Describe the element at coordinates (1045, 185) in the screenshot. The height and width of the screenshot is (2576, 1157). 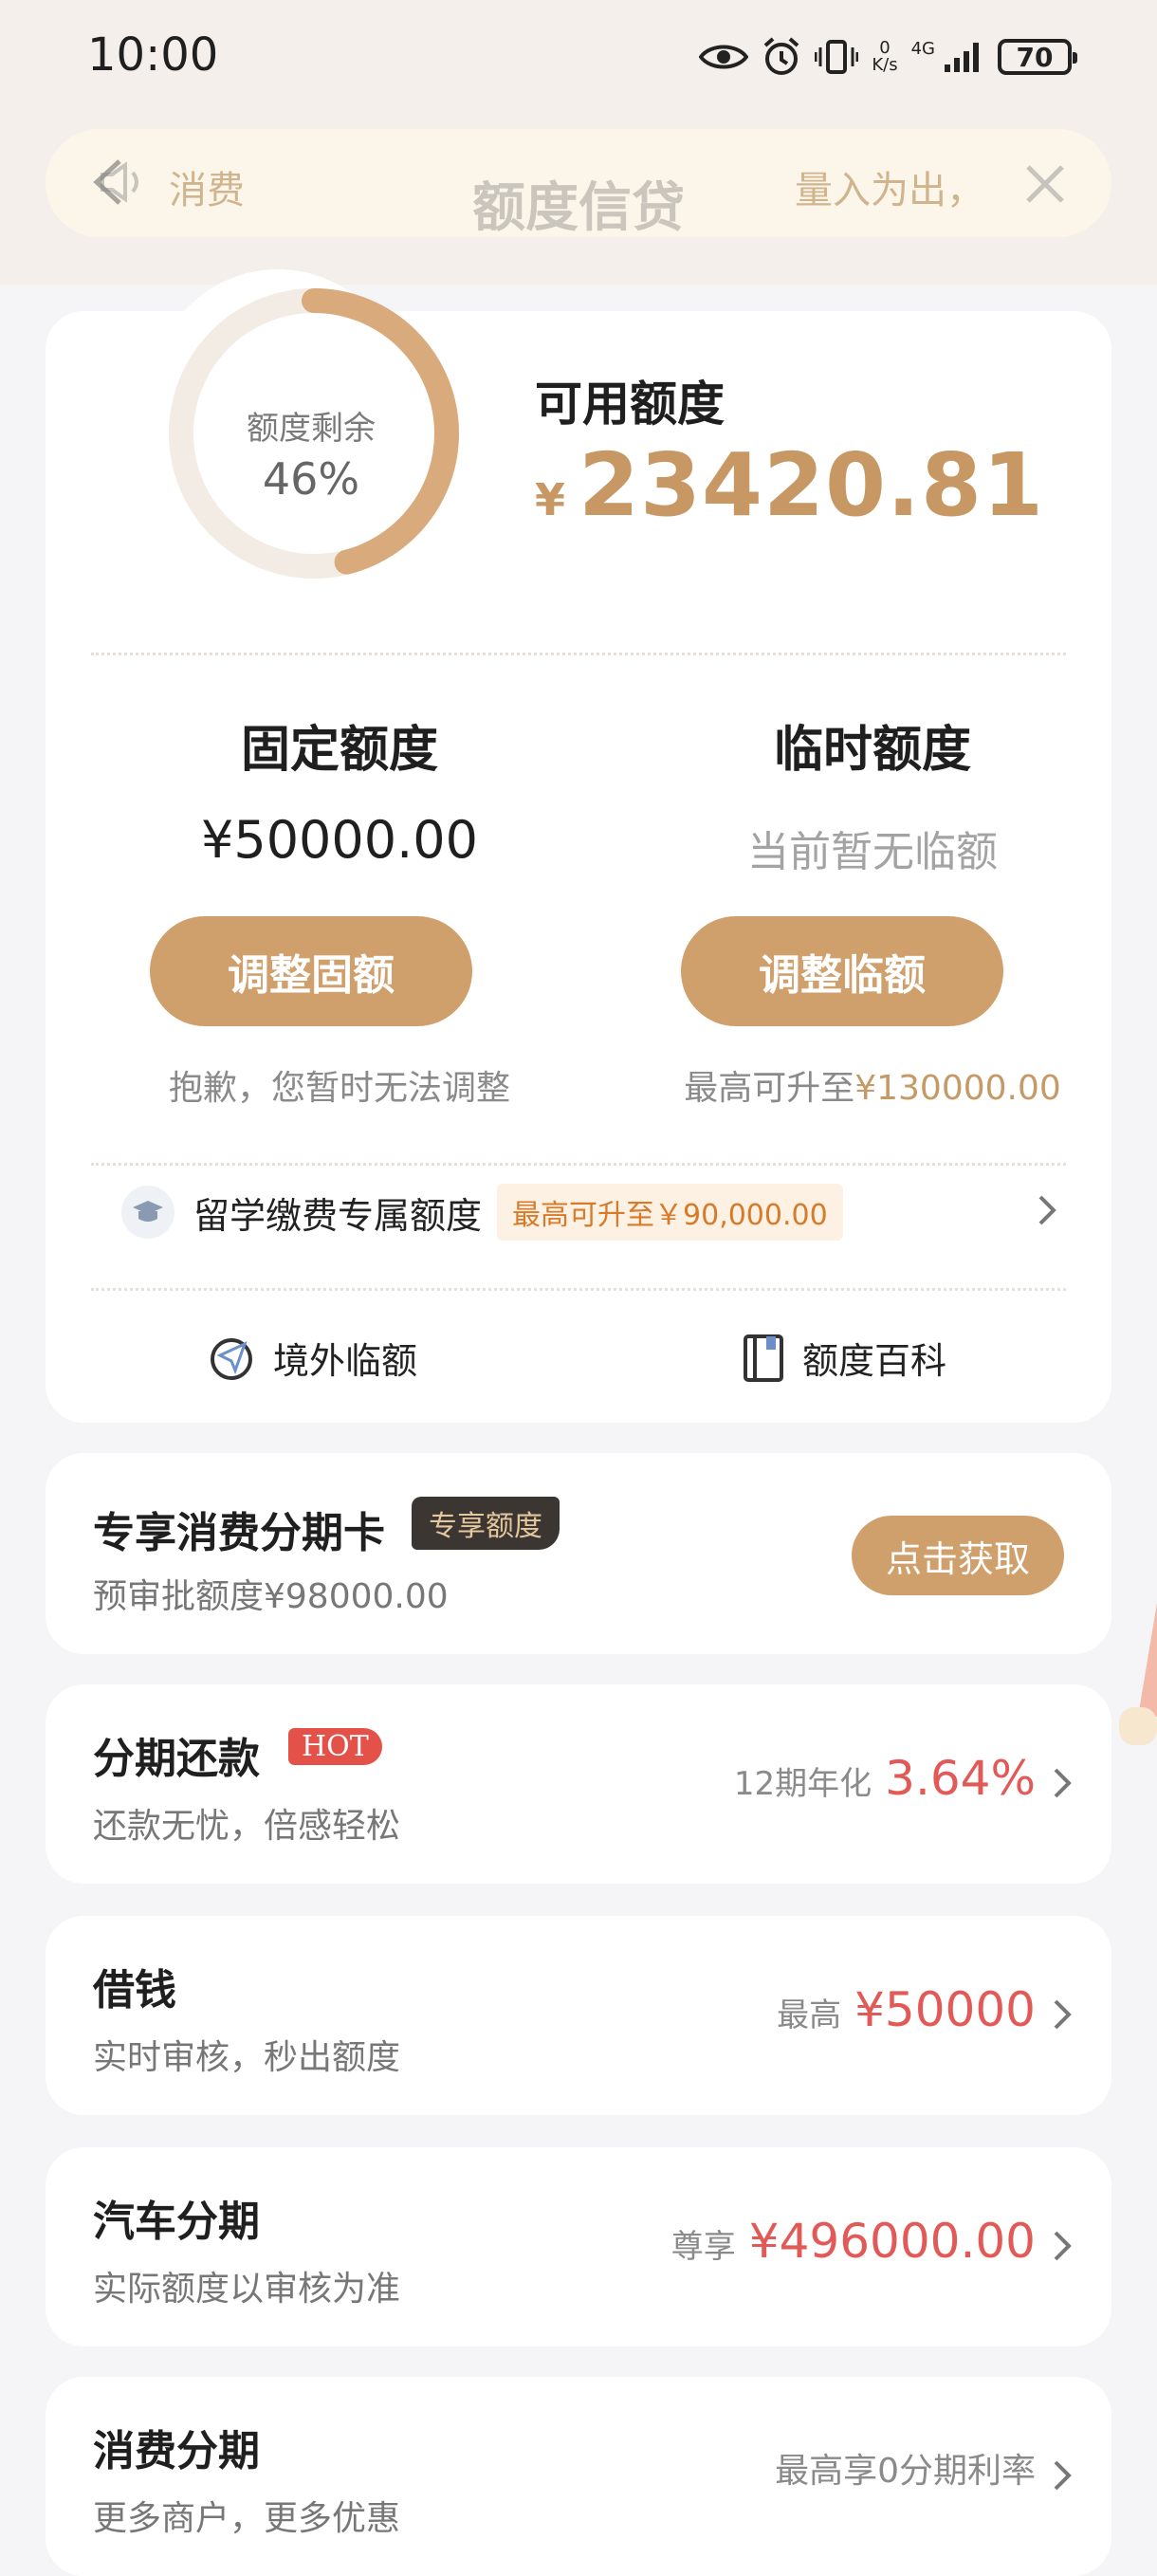
I see `close-icon` at that location.